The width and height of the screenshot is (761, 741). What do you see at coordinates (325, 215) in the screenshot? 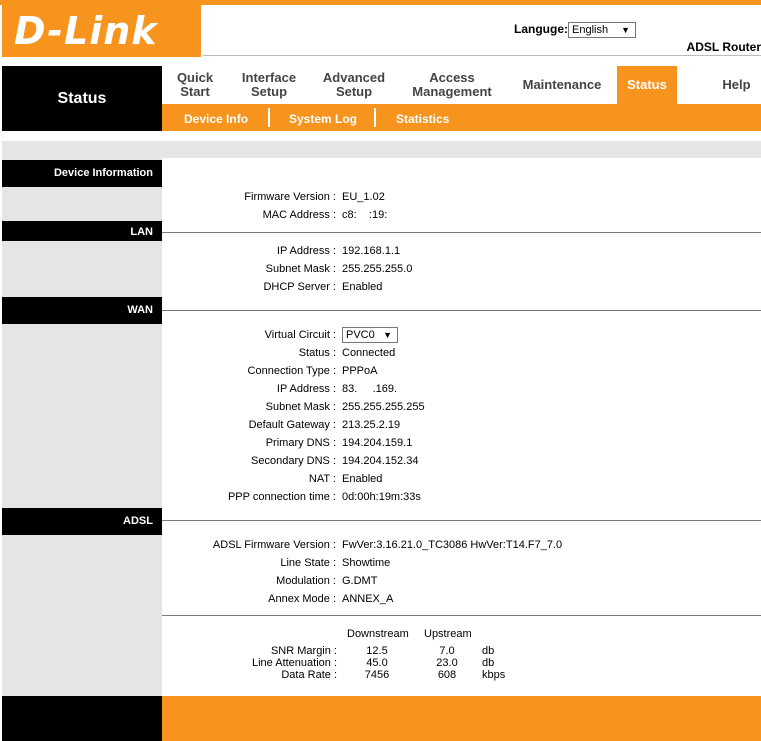
I see `row-mac-address: MAC Address : c8: :19:` at bounding box center [325, 215].